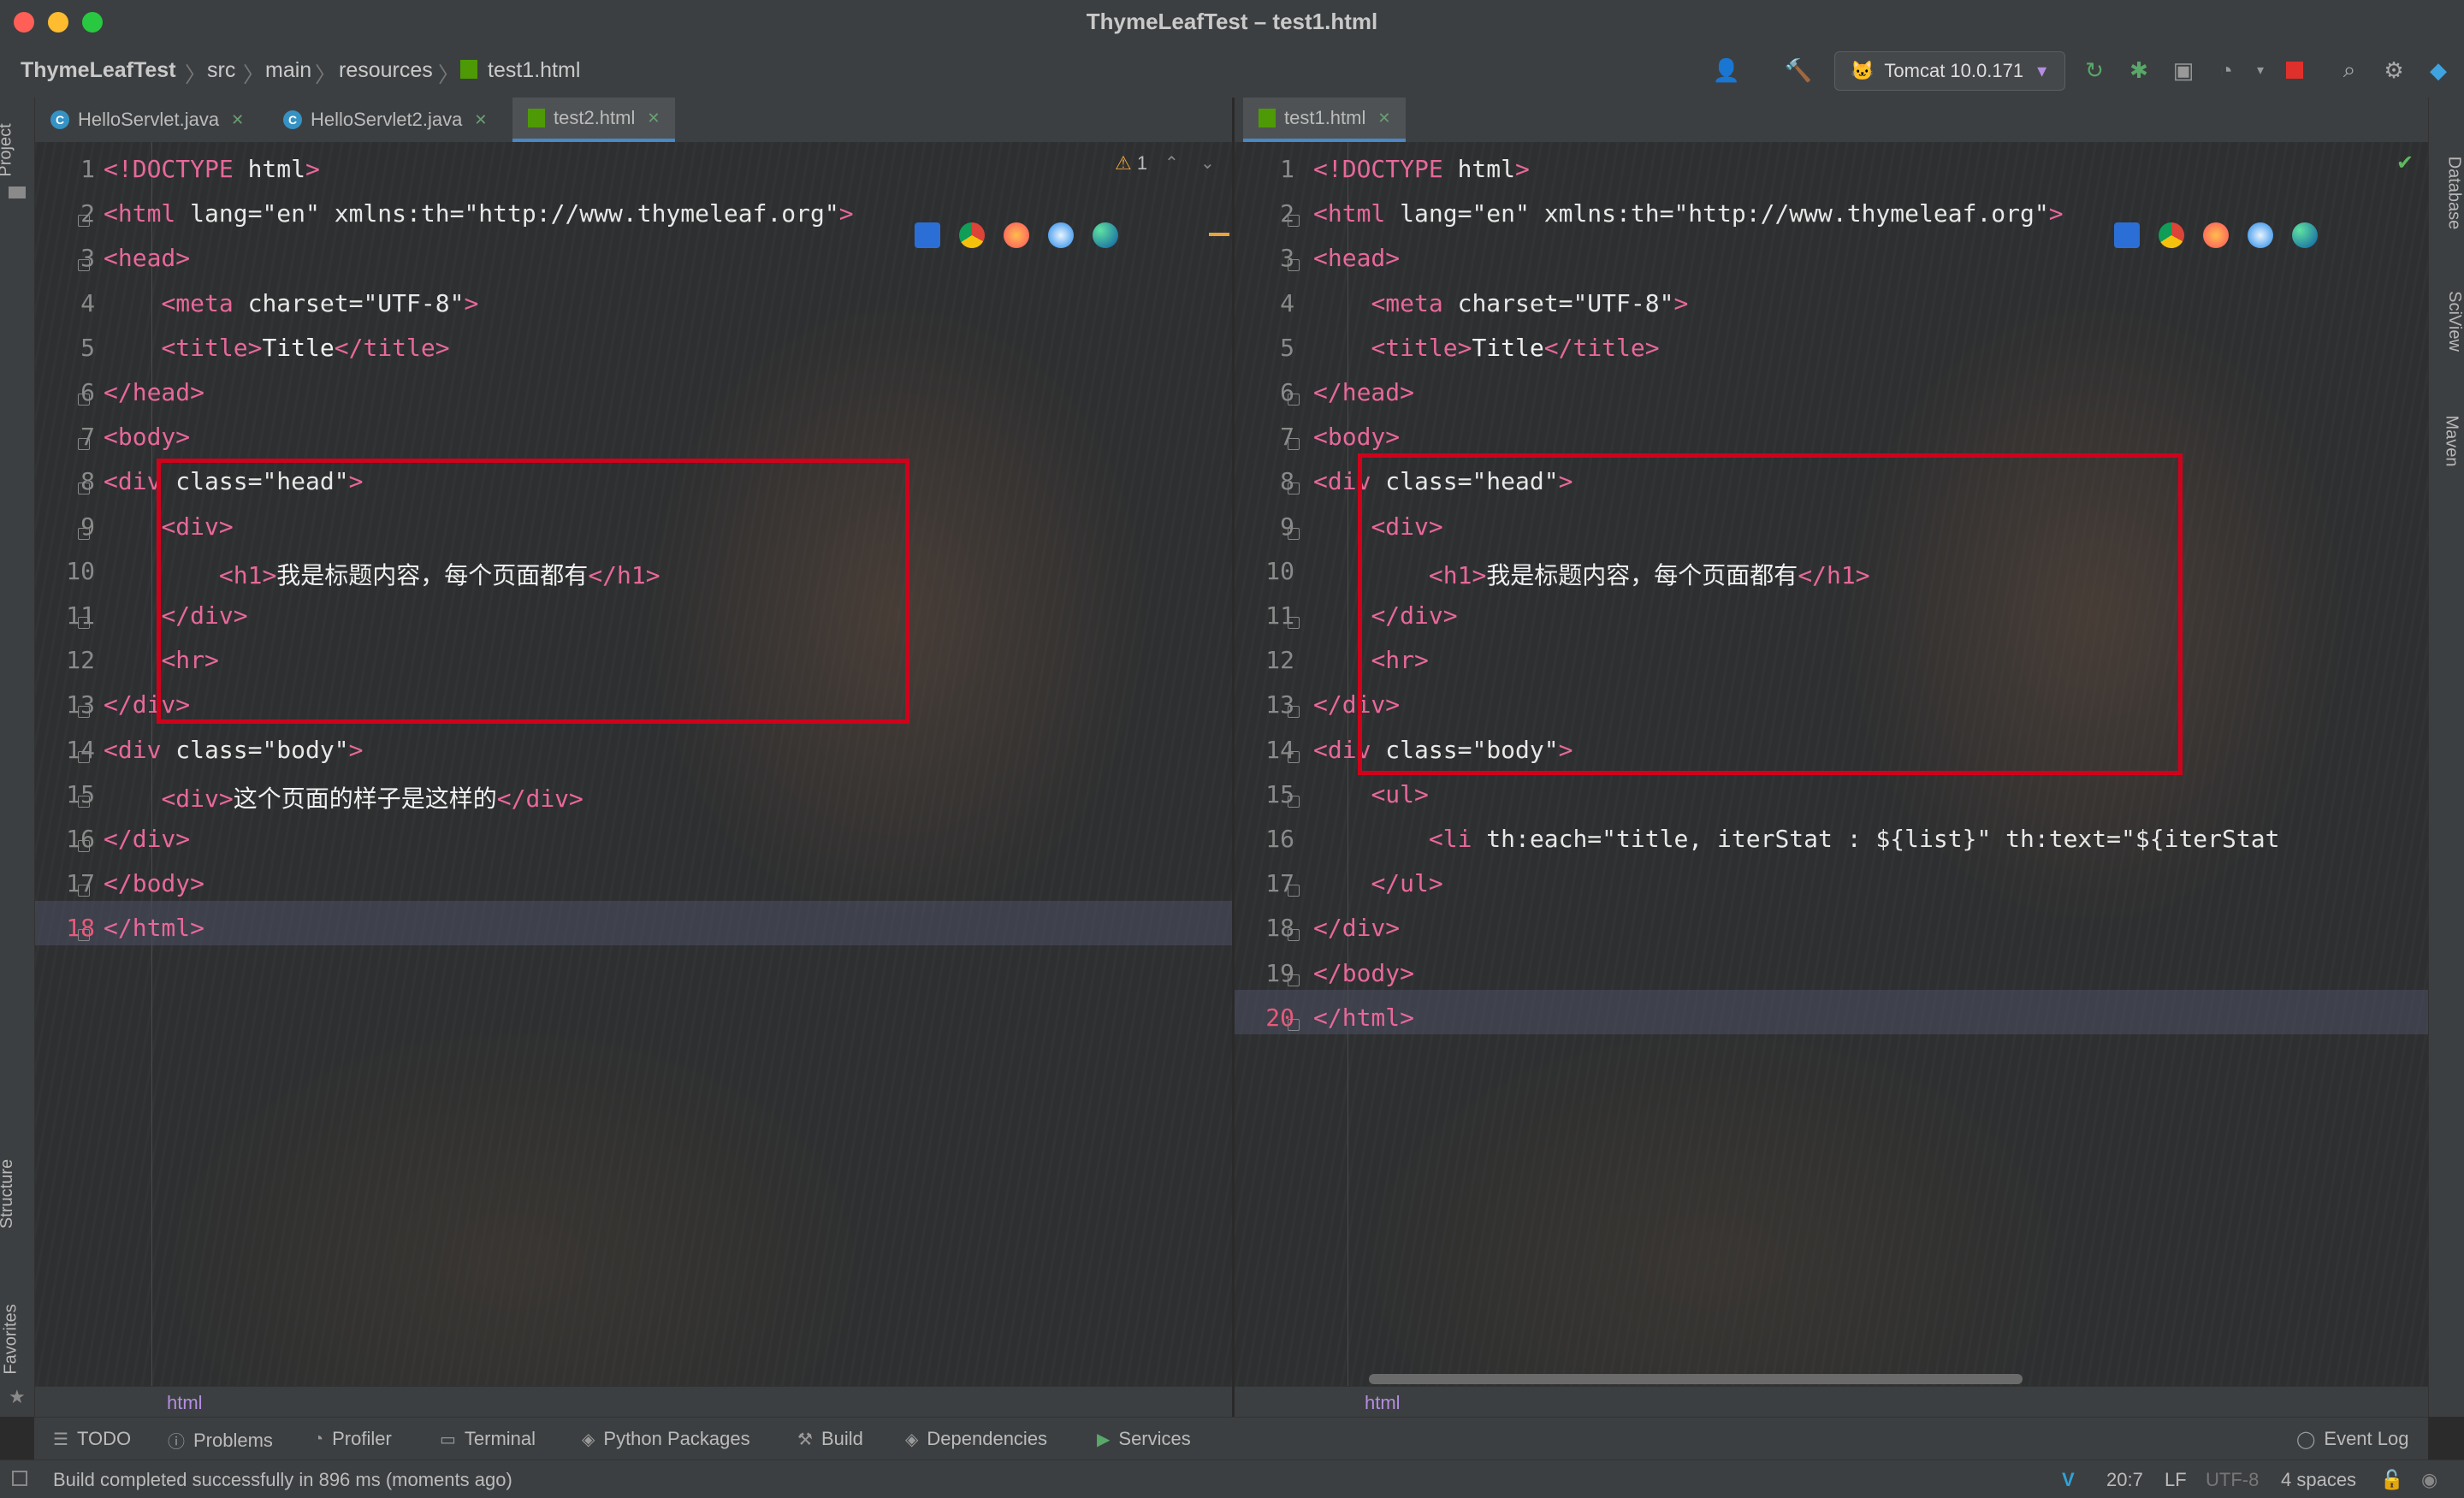 The image size is (2464, 1498). What do you see at coordinates (2451, 441) in the screenshot?
I see `maven-tool-button: Maven` at bounding box center [2451, 441].